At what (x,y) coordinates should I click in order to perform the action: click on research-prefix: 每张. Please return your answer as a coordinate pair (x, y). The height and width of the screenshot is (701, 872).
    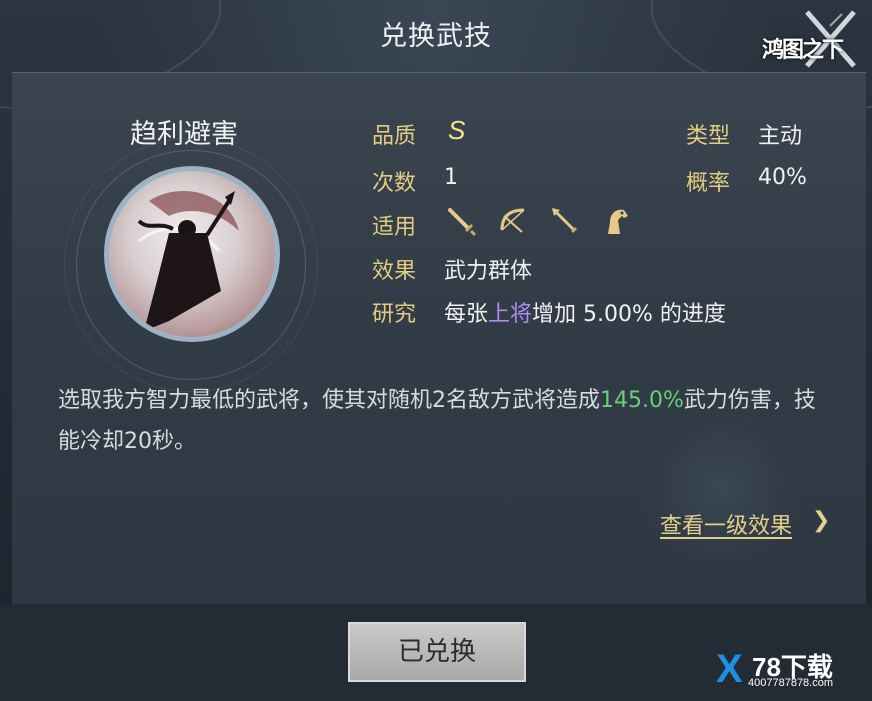
    Looking at the image, I should click on (466, 314).